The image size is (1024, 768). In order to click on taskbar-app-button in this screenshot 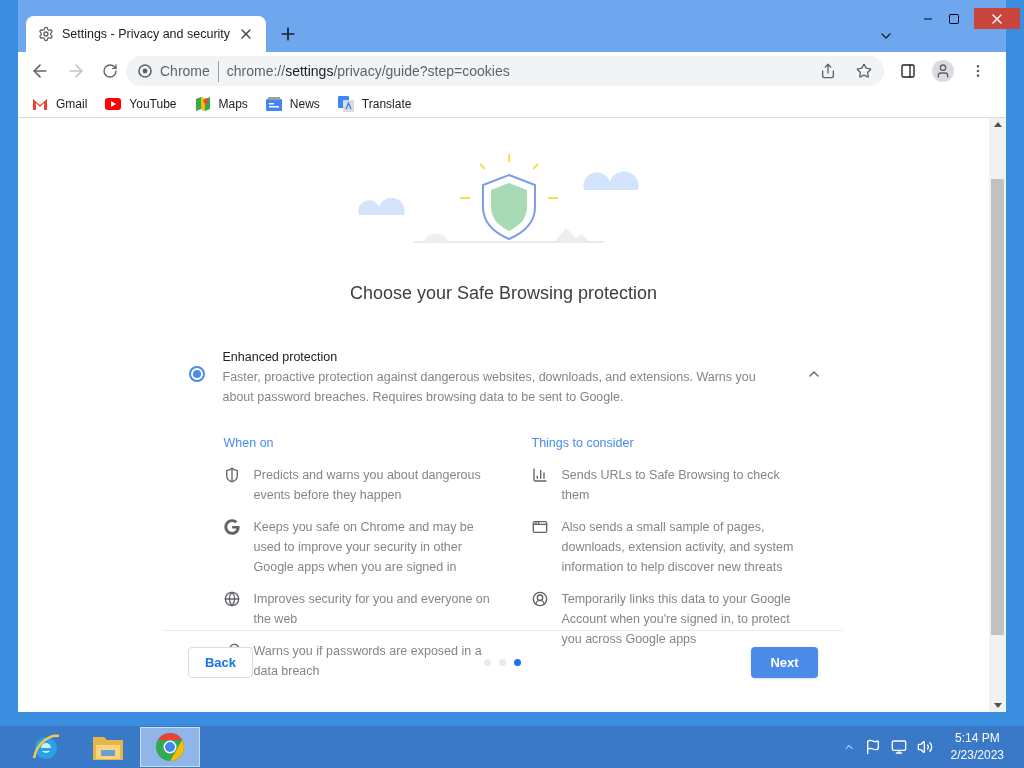, I will do `click(170, 747)`.